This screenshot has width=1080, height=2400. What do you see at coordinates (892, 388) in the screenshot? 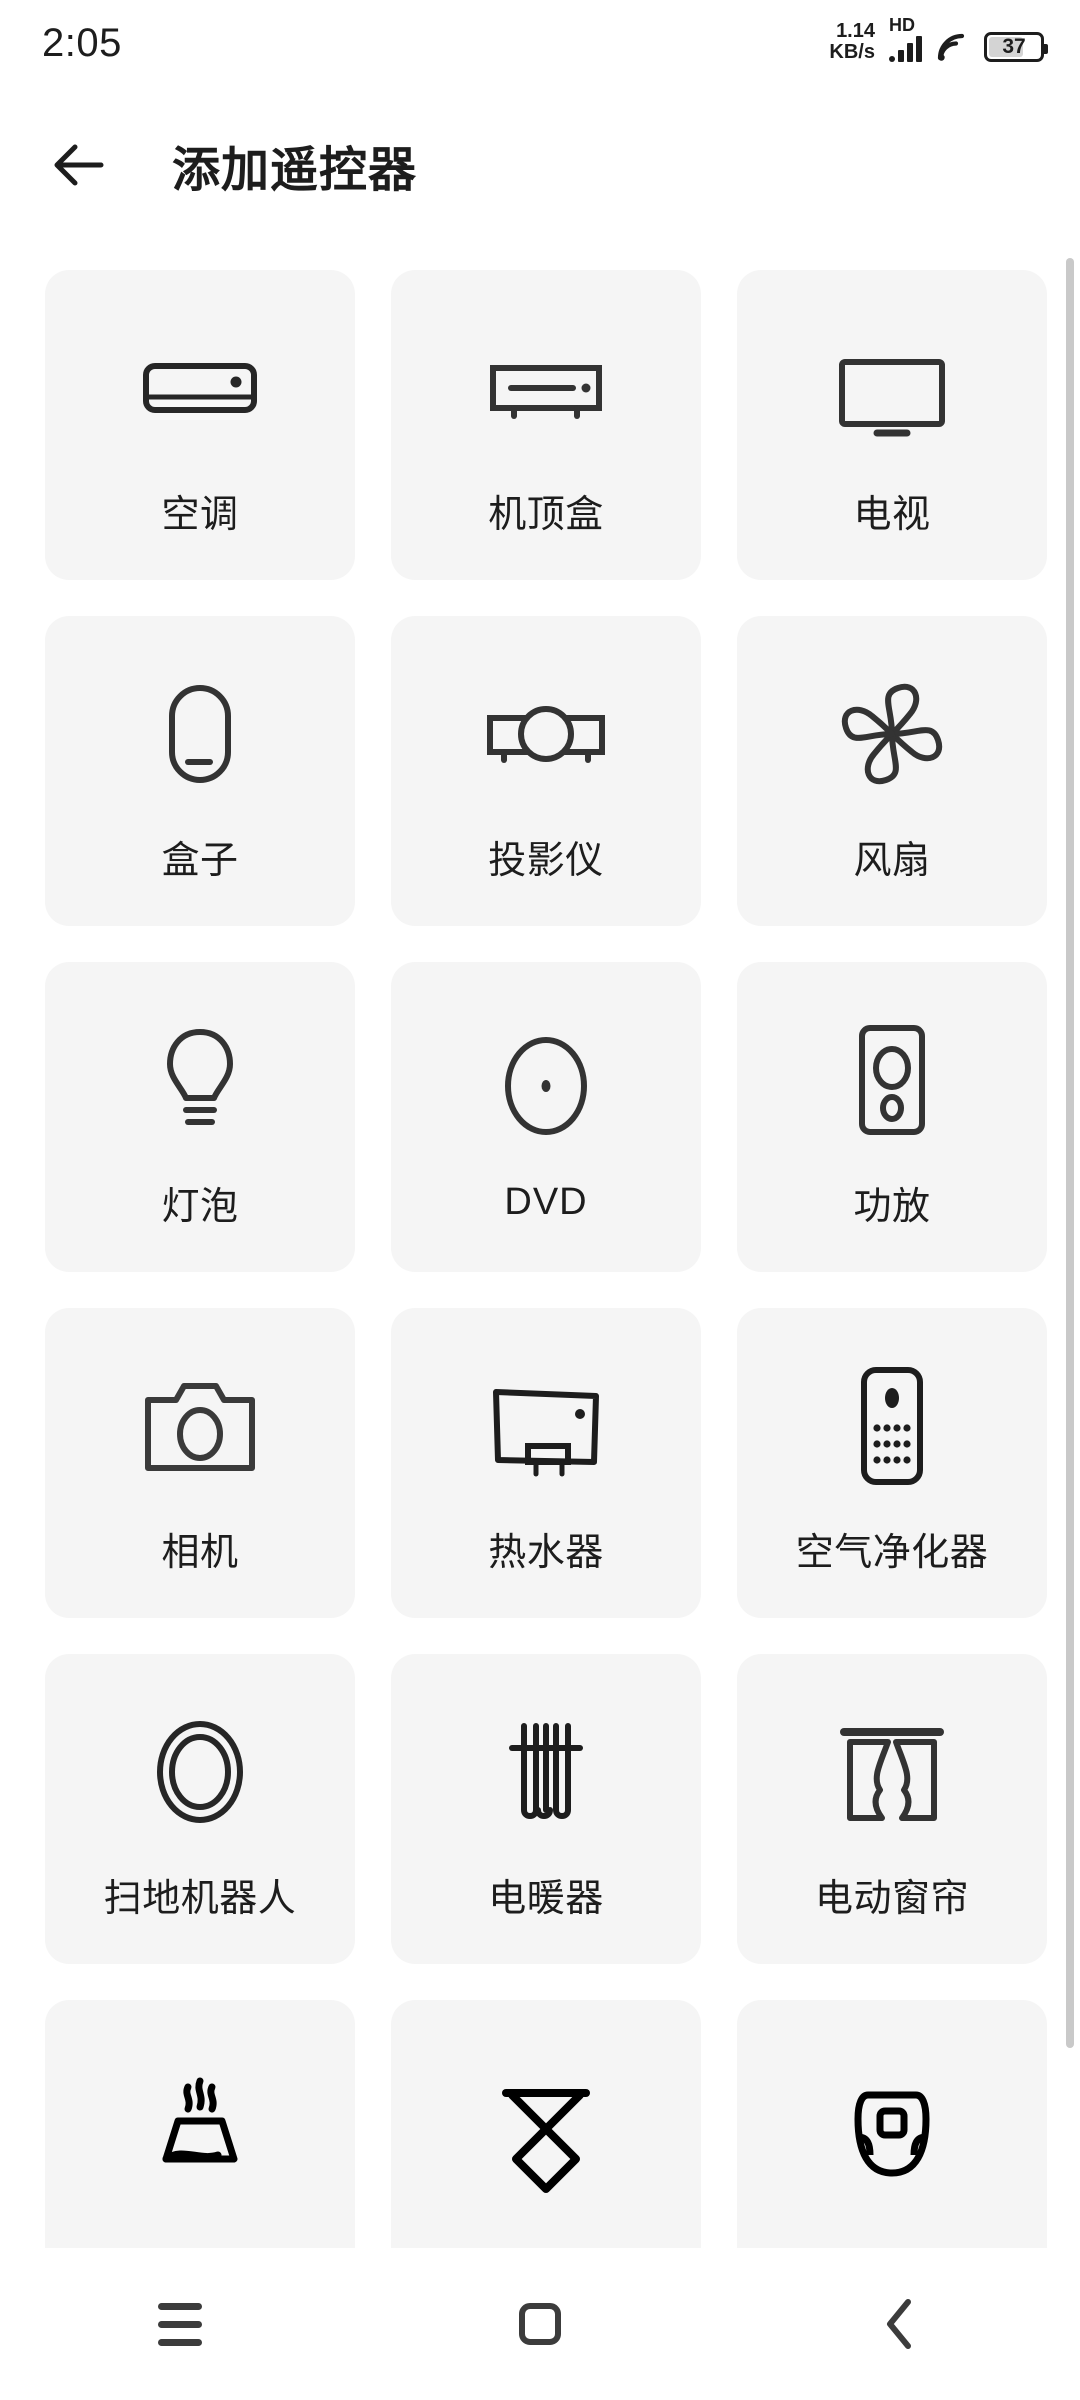
I see `television-icon` at bounding box center [892, 388].